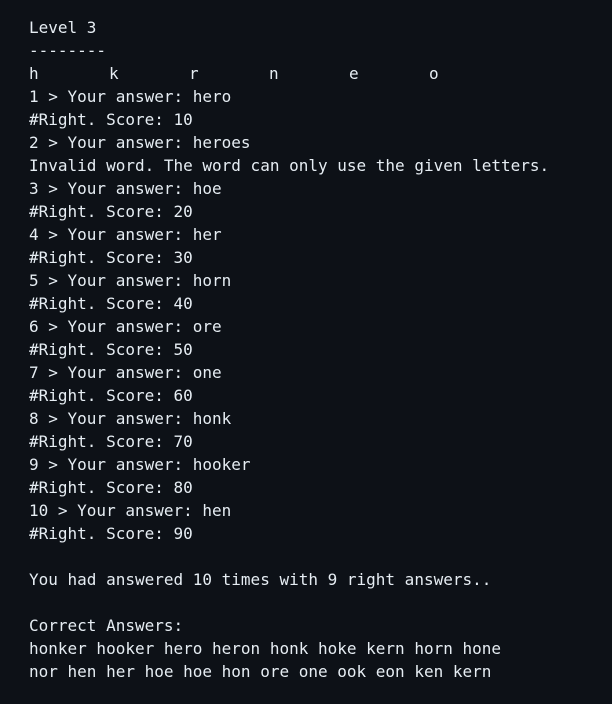 The image size is (612, 704). I want to click on level-title: Level 3, so click(63, 27).